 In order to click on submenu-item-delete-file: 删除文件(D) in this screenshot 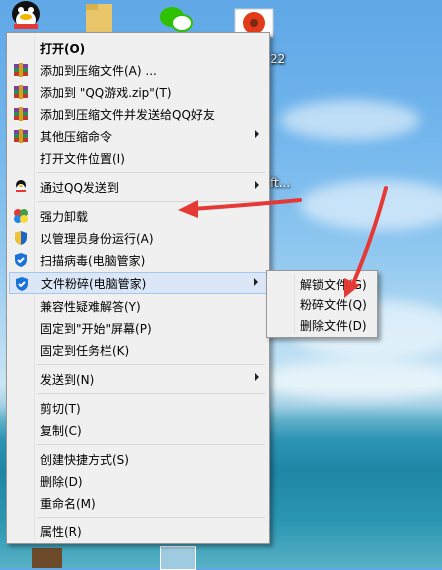, I will do `click(322, 325)`.